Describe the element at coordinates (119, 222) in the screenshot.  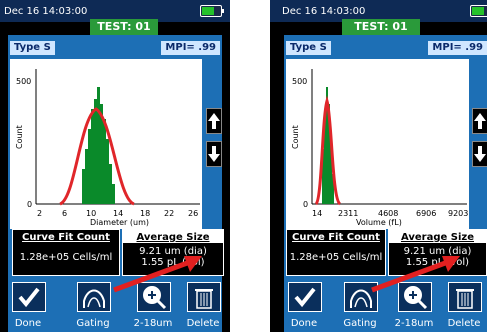
I see `x-axis-label: Diameter (um)` at that location.